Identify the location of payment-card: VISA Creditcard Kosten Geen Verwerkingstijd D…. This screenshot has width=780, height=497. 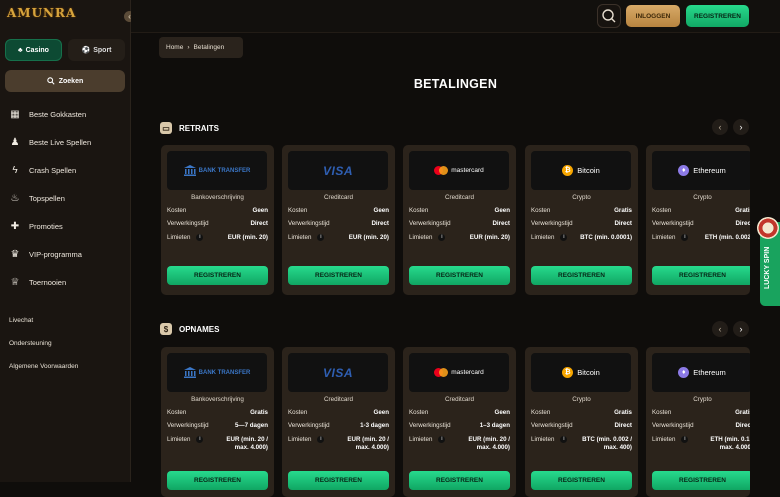
(338, 220).